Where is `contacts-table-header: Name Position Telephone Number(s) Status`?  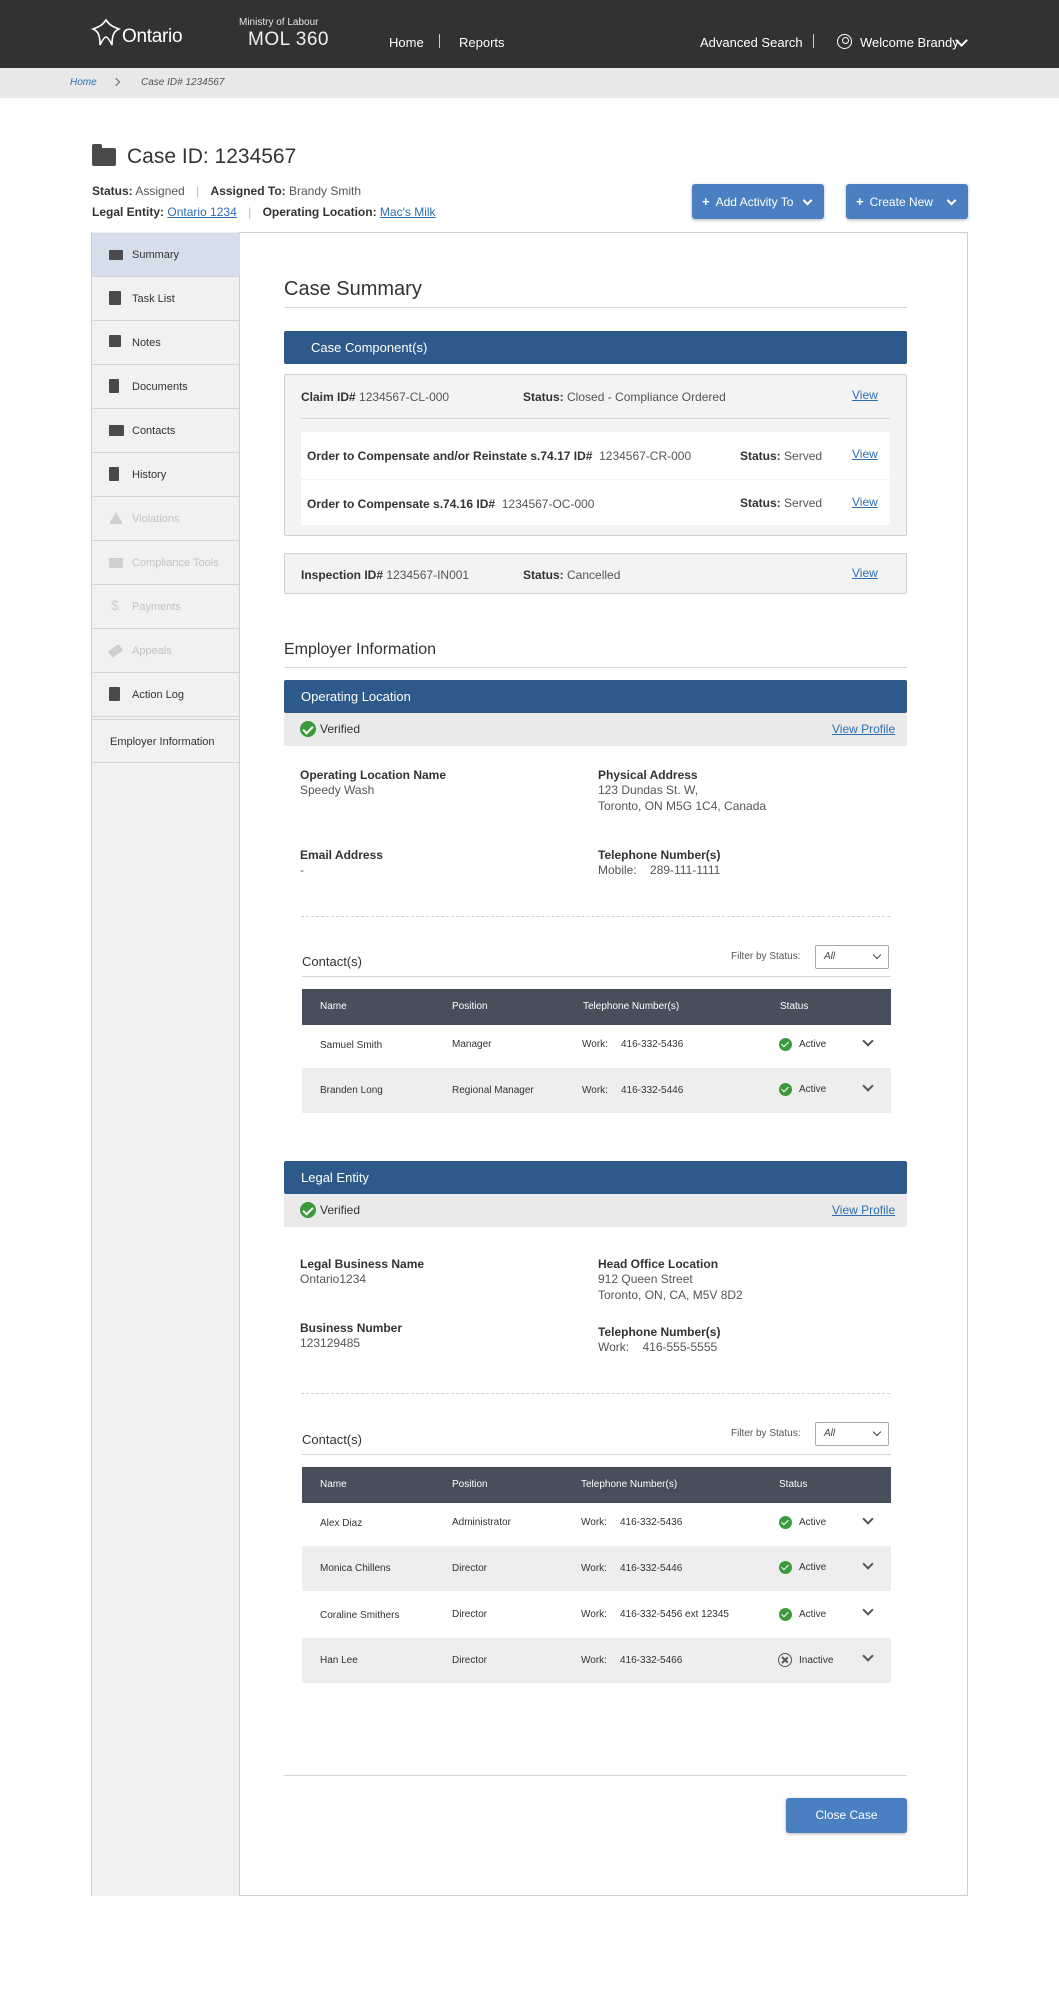 contacts-table-header: Name Position Telephone Number(s) Status is located at coordinates (596, 1007).